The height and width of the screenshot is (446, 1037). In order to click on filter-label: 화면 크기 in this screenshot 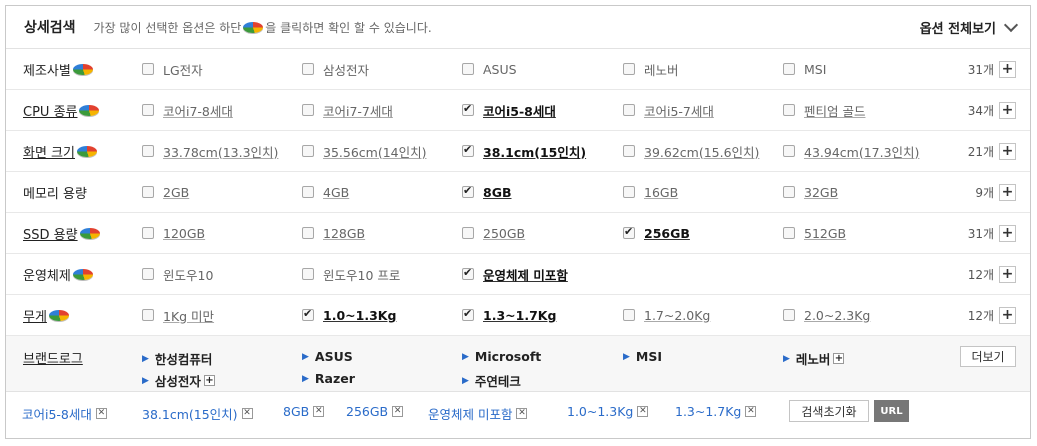, I will do `click(61, 151)`.